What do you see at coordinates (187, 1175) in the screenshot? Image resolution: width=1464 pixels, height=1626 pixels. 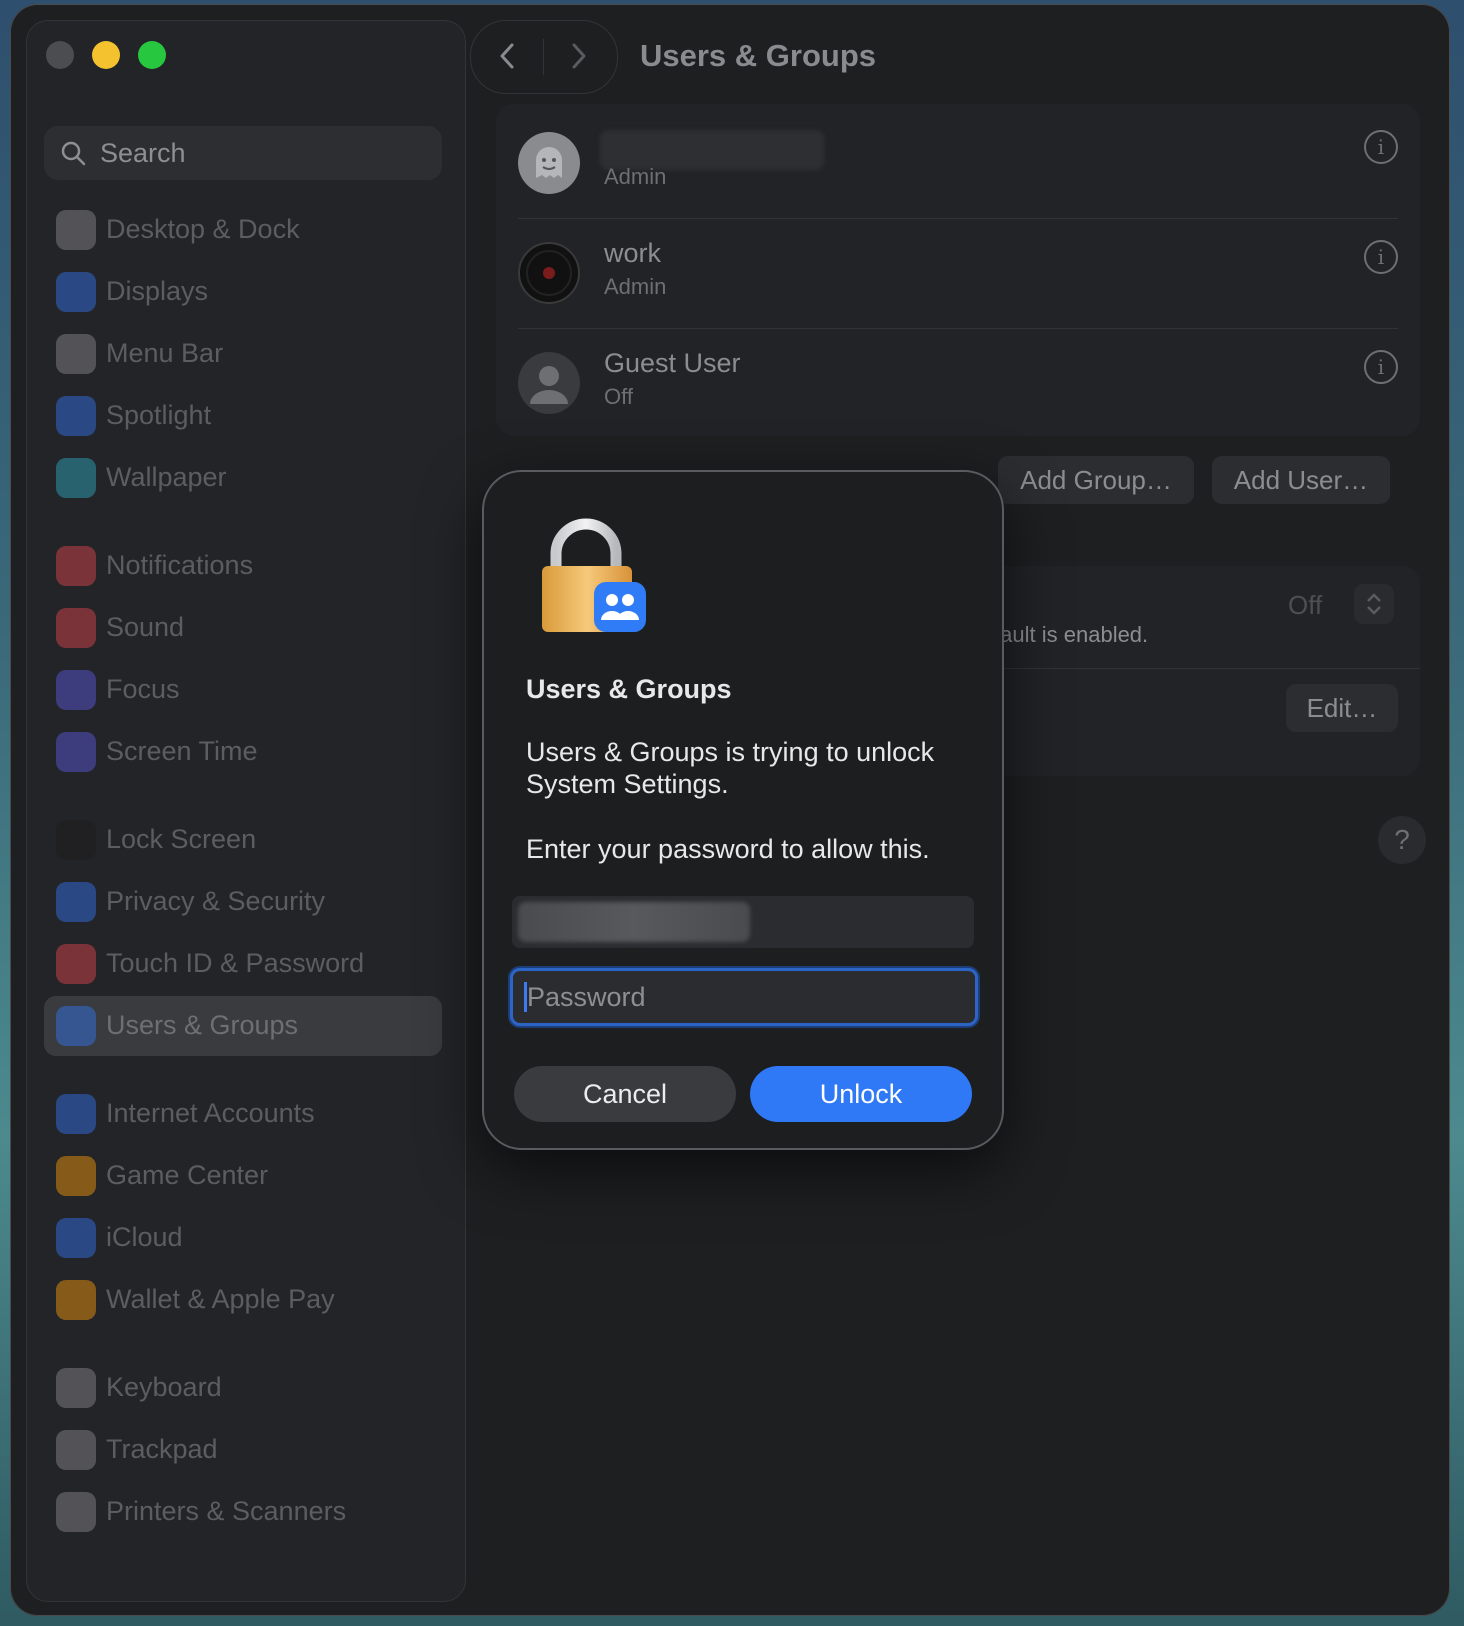 I see `sidebar-item-label: Game Center` at bounding box center [187, 1175].